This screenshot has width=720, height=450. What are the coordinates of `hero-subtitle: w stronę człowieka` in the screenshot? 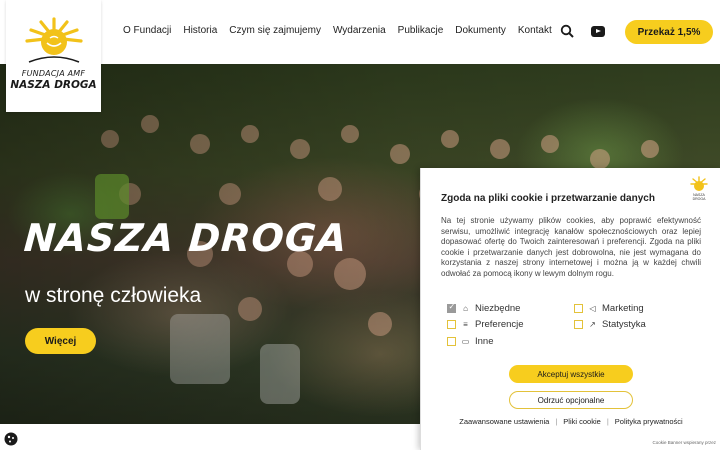 It's located at (113, 295).